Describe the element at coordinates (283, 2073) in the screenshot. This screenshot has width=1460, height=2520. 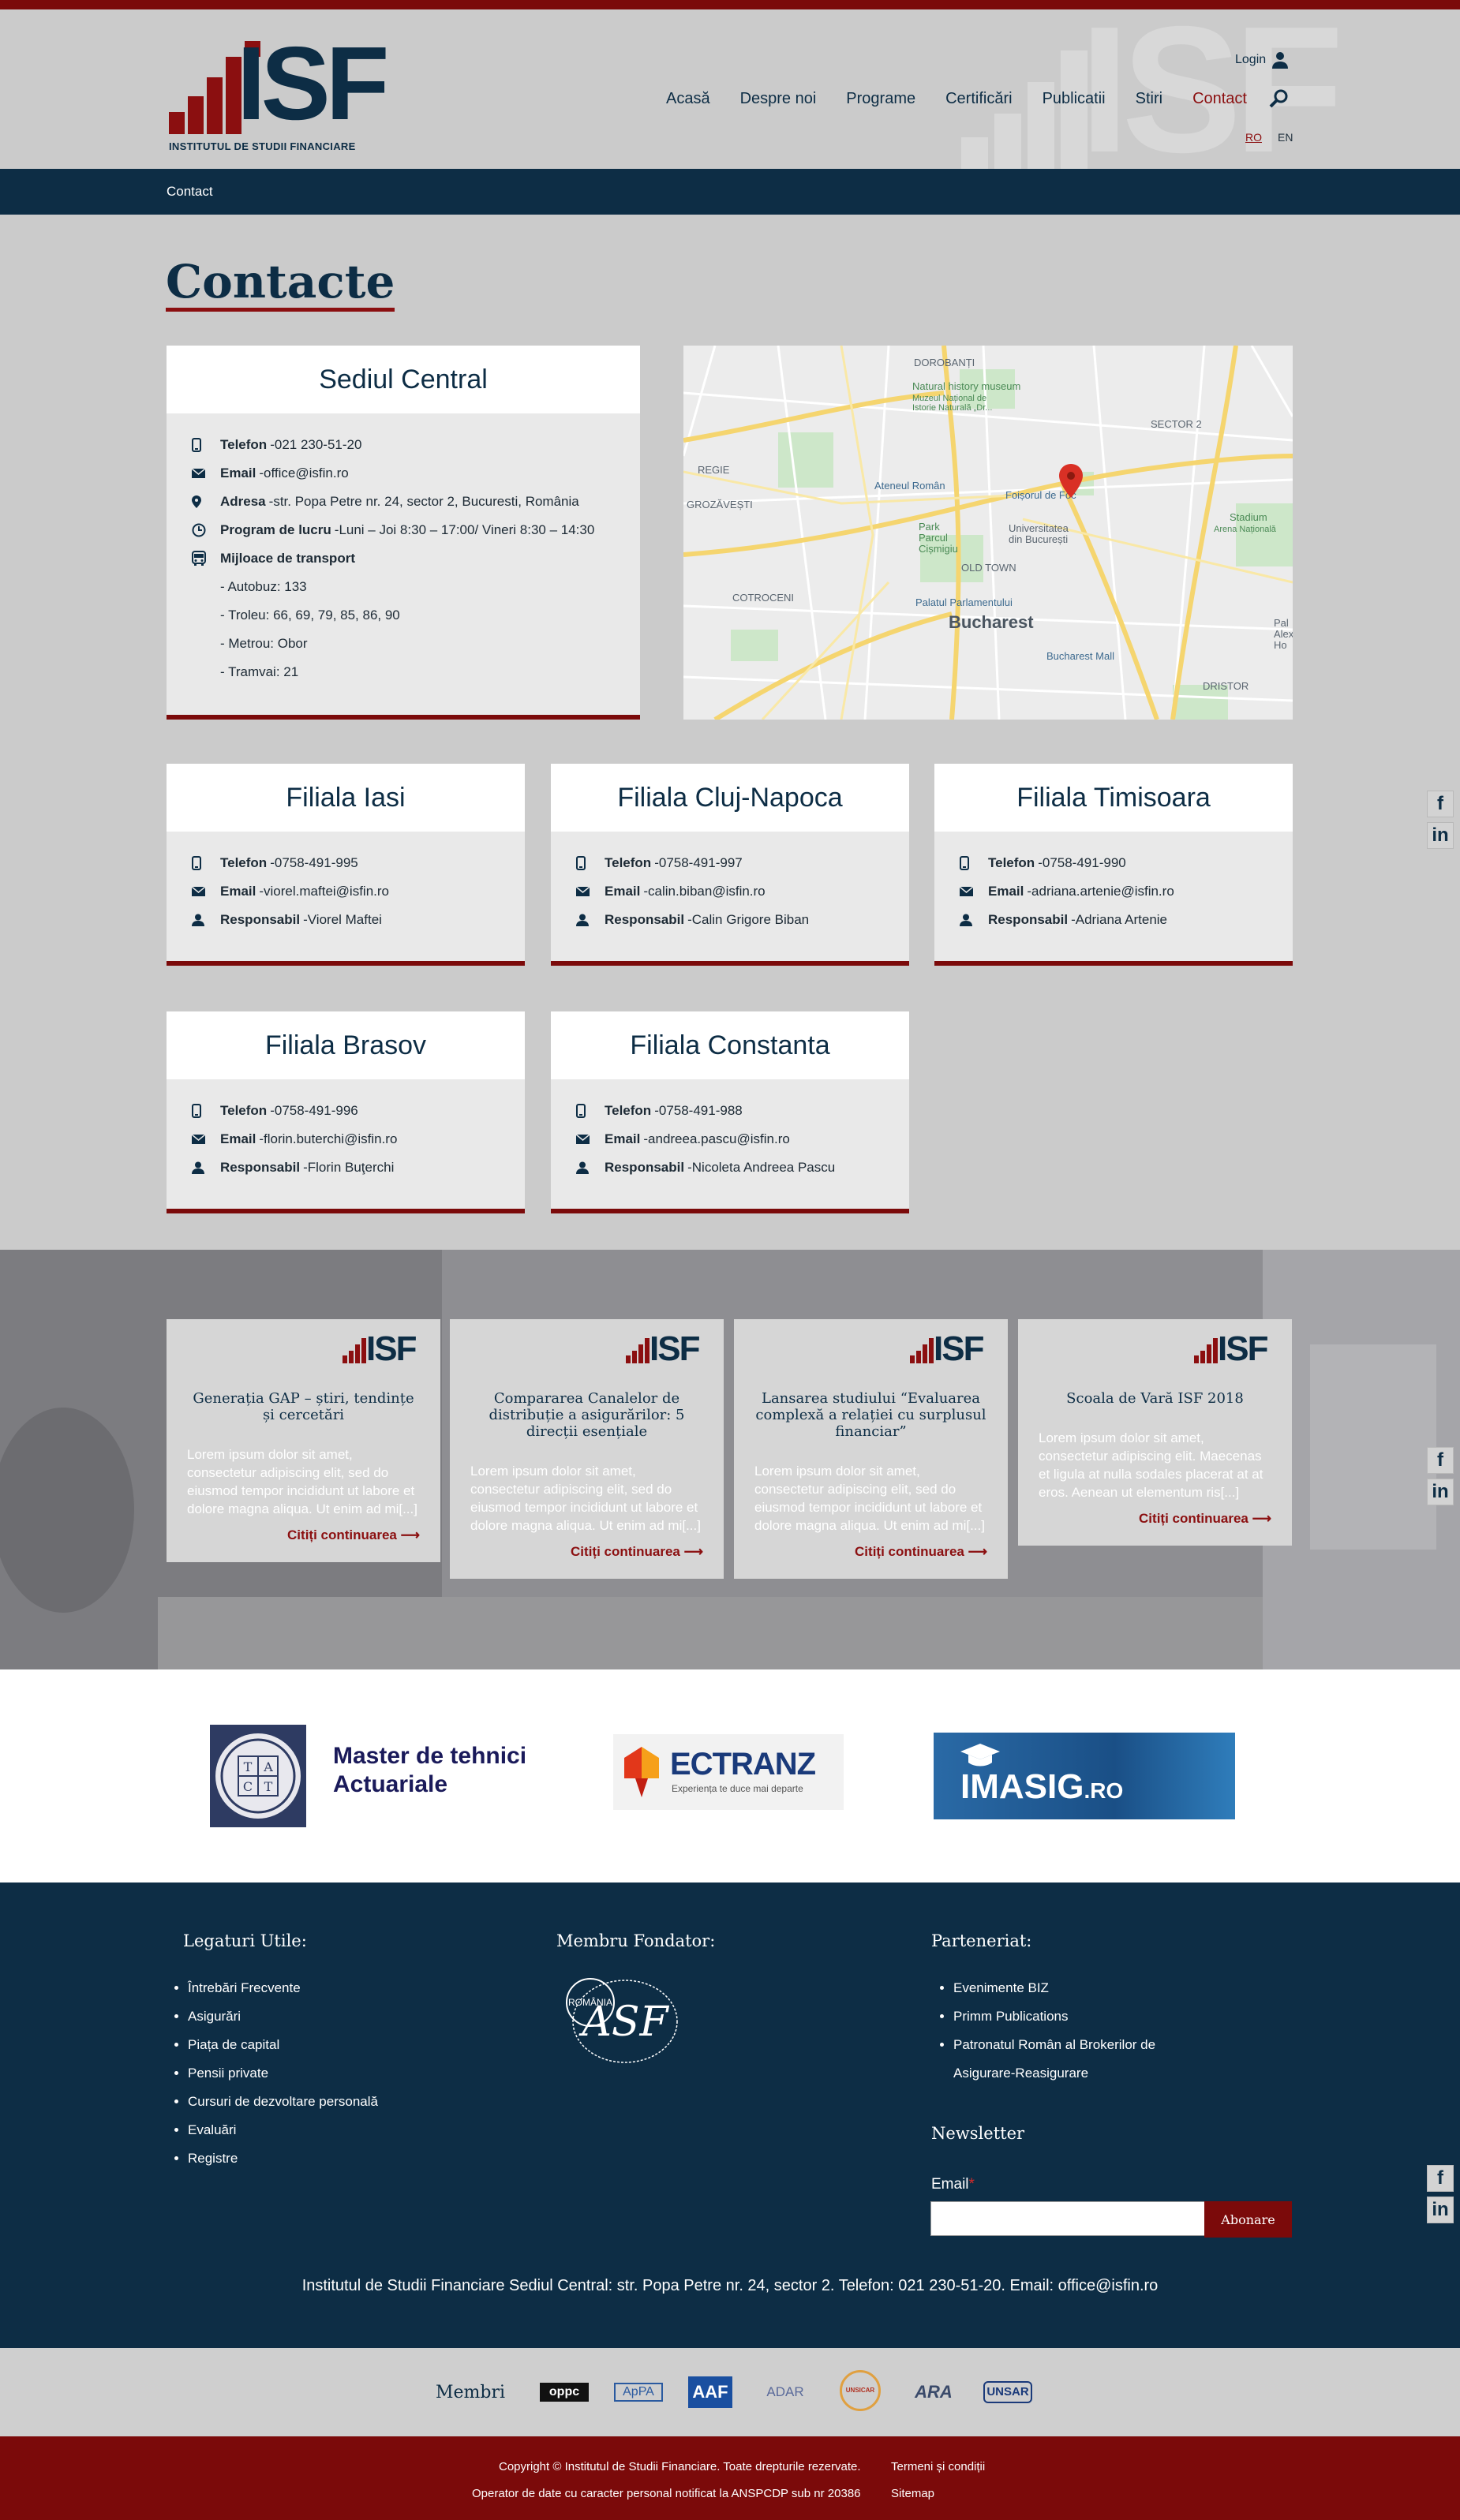
I see `footer-link: Pensii private` at that location.